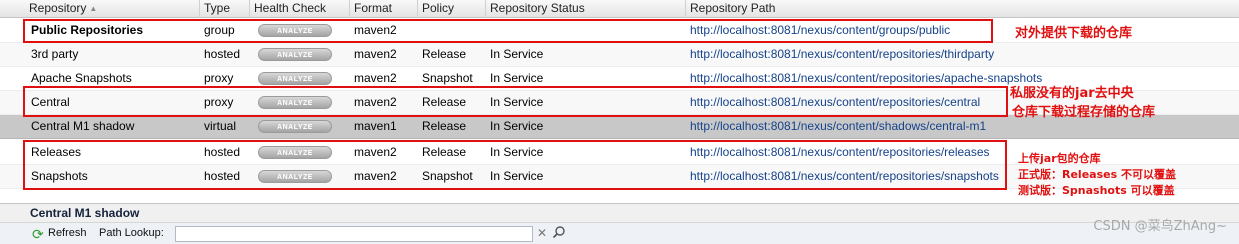 The width and height of the screenshot is (1239, 244). Describe the element at coordinates (1097, 174) in the screenshot. I see `hosted-note-line2: 正式版：Releases 不可以覆盖` at that location.